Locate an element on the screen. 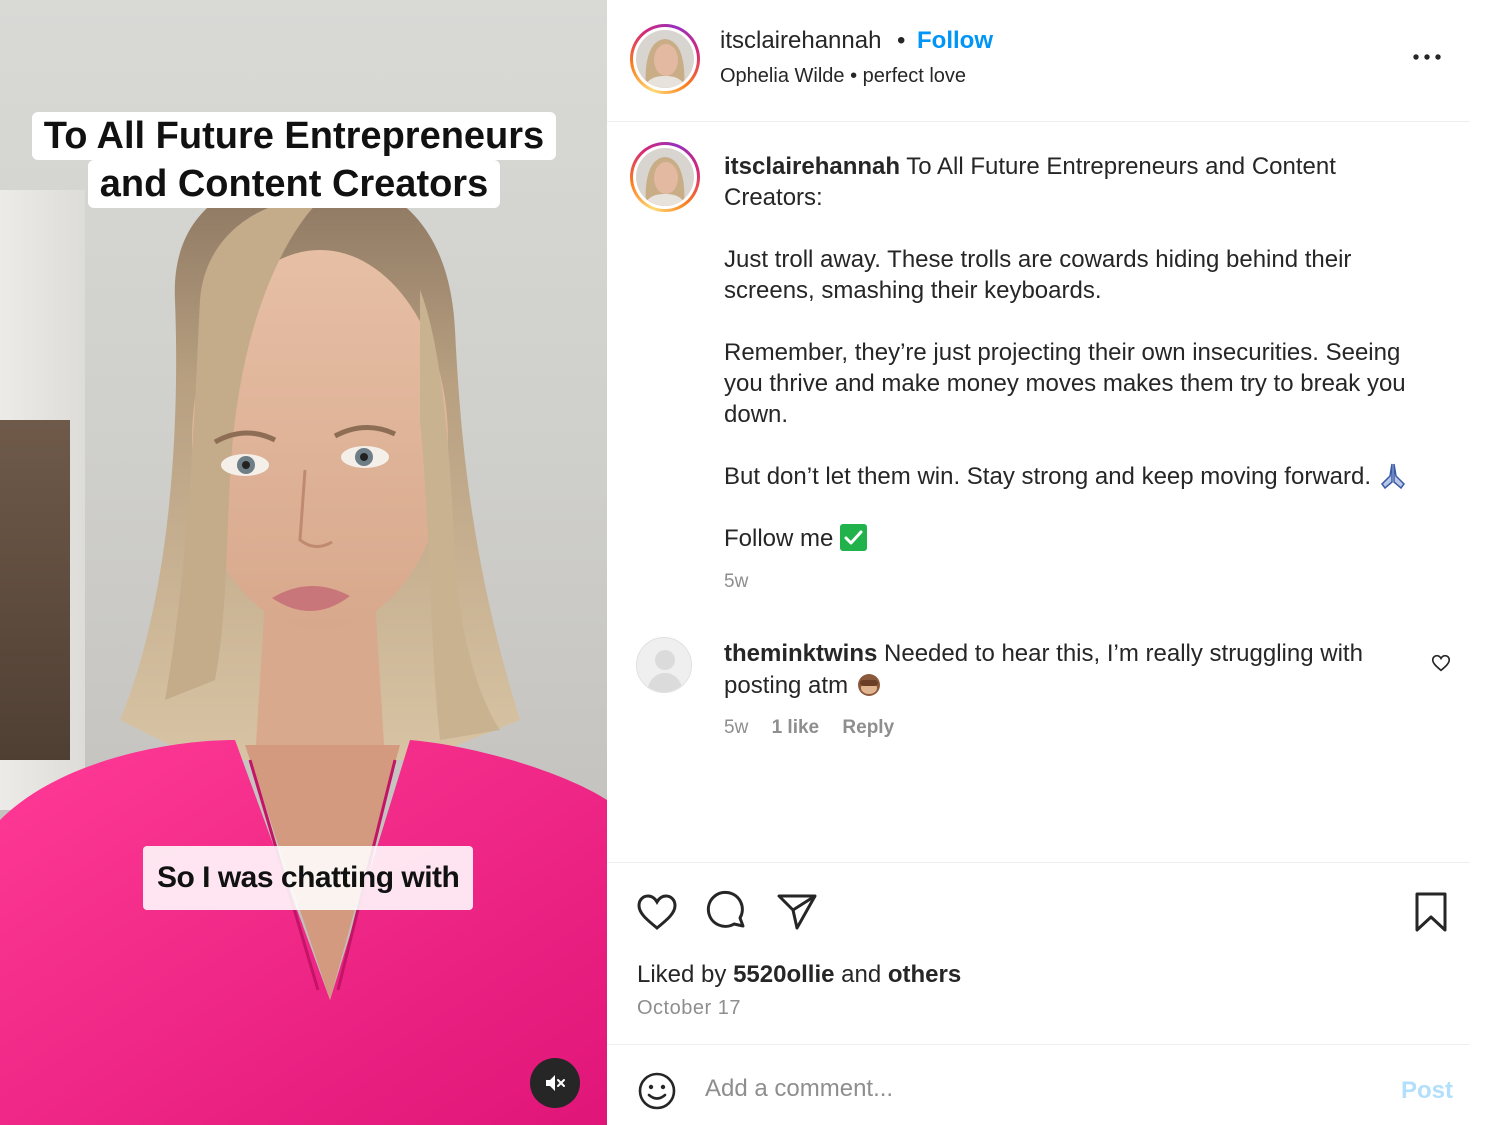 This screenshot has height=1125, width=1500. liked-by-and: and is located at coordinates (861, 974).